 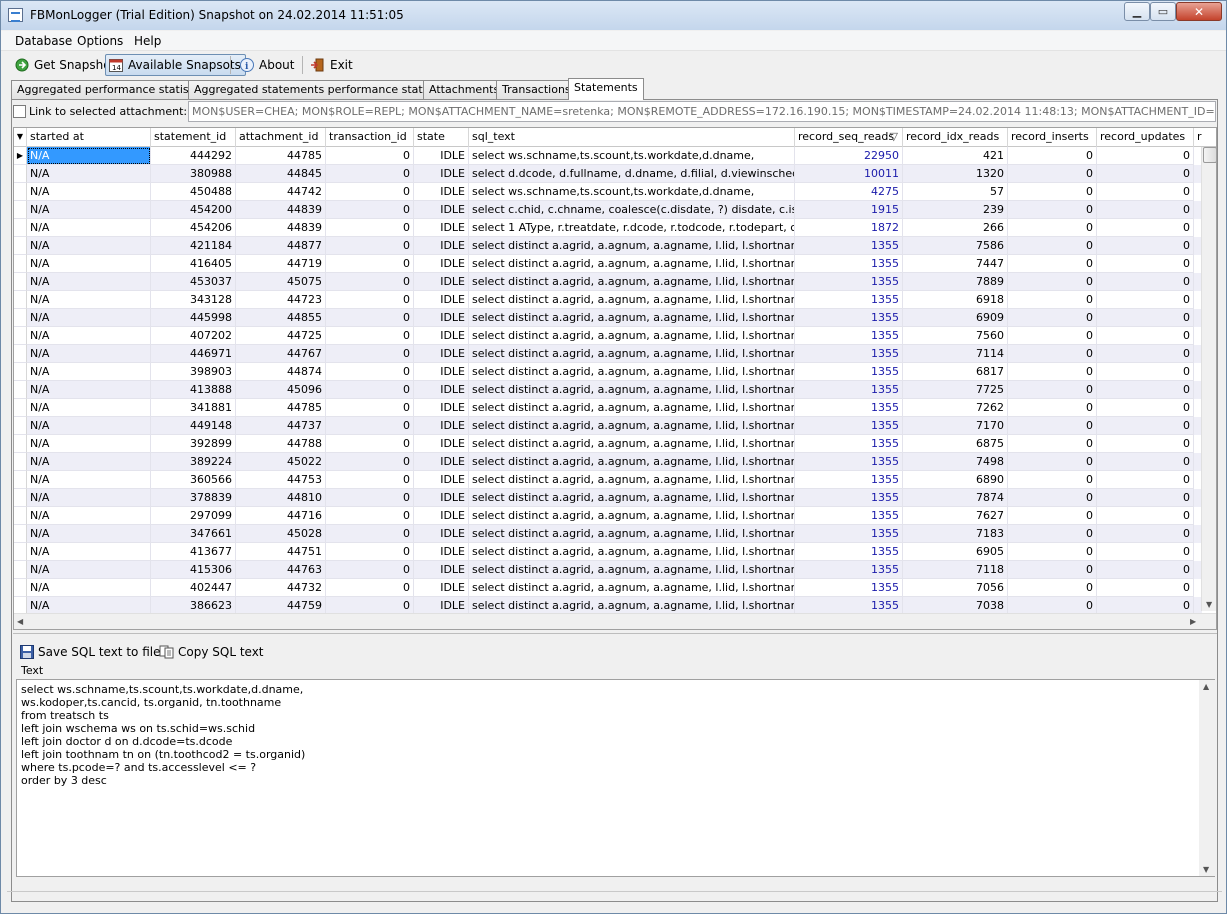 I want to click on cell-record-seq-reads: 10011, so click(x=849, y=174).